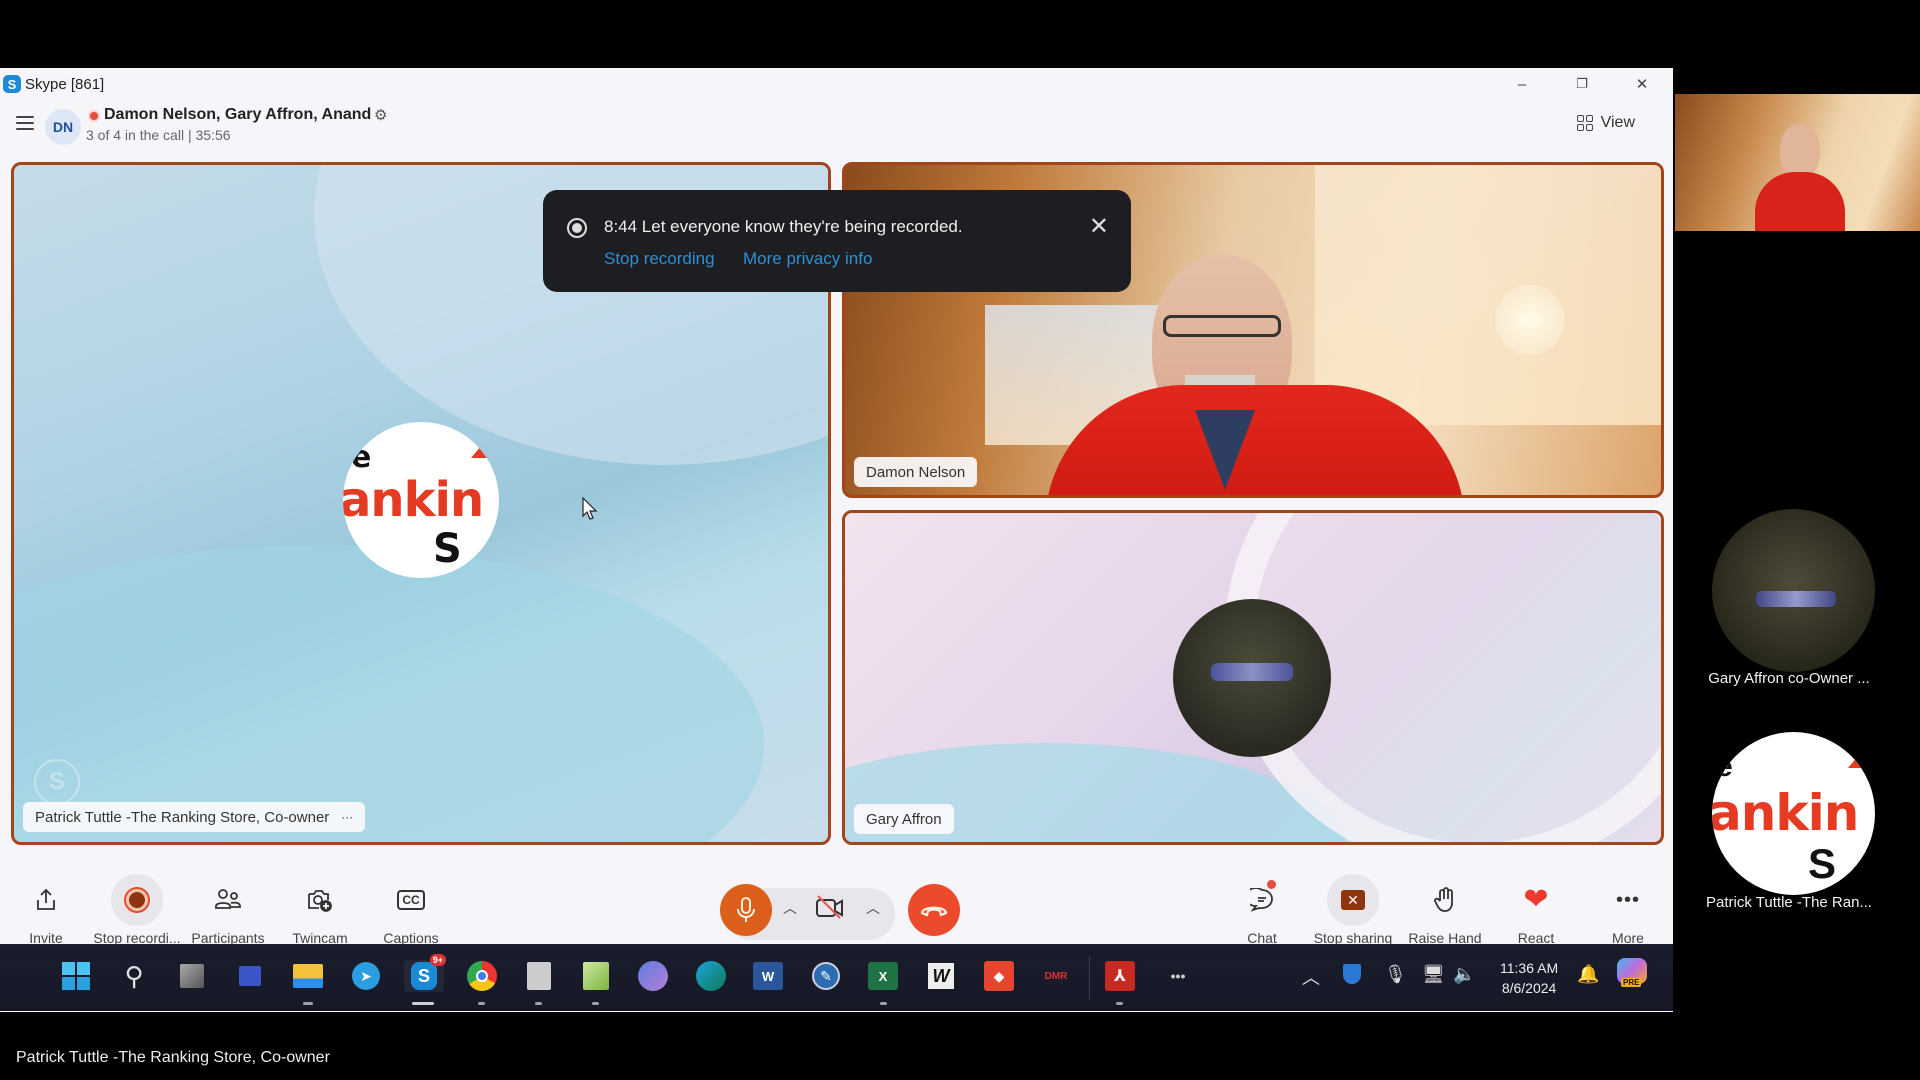 The height and width of the screenshot is (1080, 1920). What do you see at coordinates (1536, 912) in the screenshot?
I see `react-button: ❤ React` at bounding box center [1536, 912].